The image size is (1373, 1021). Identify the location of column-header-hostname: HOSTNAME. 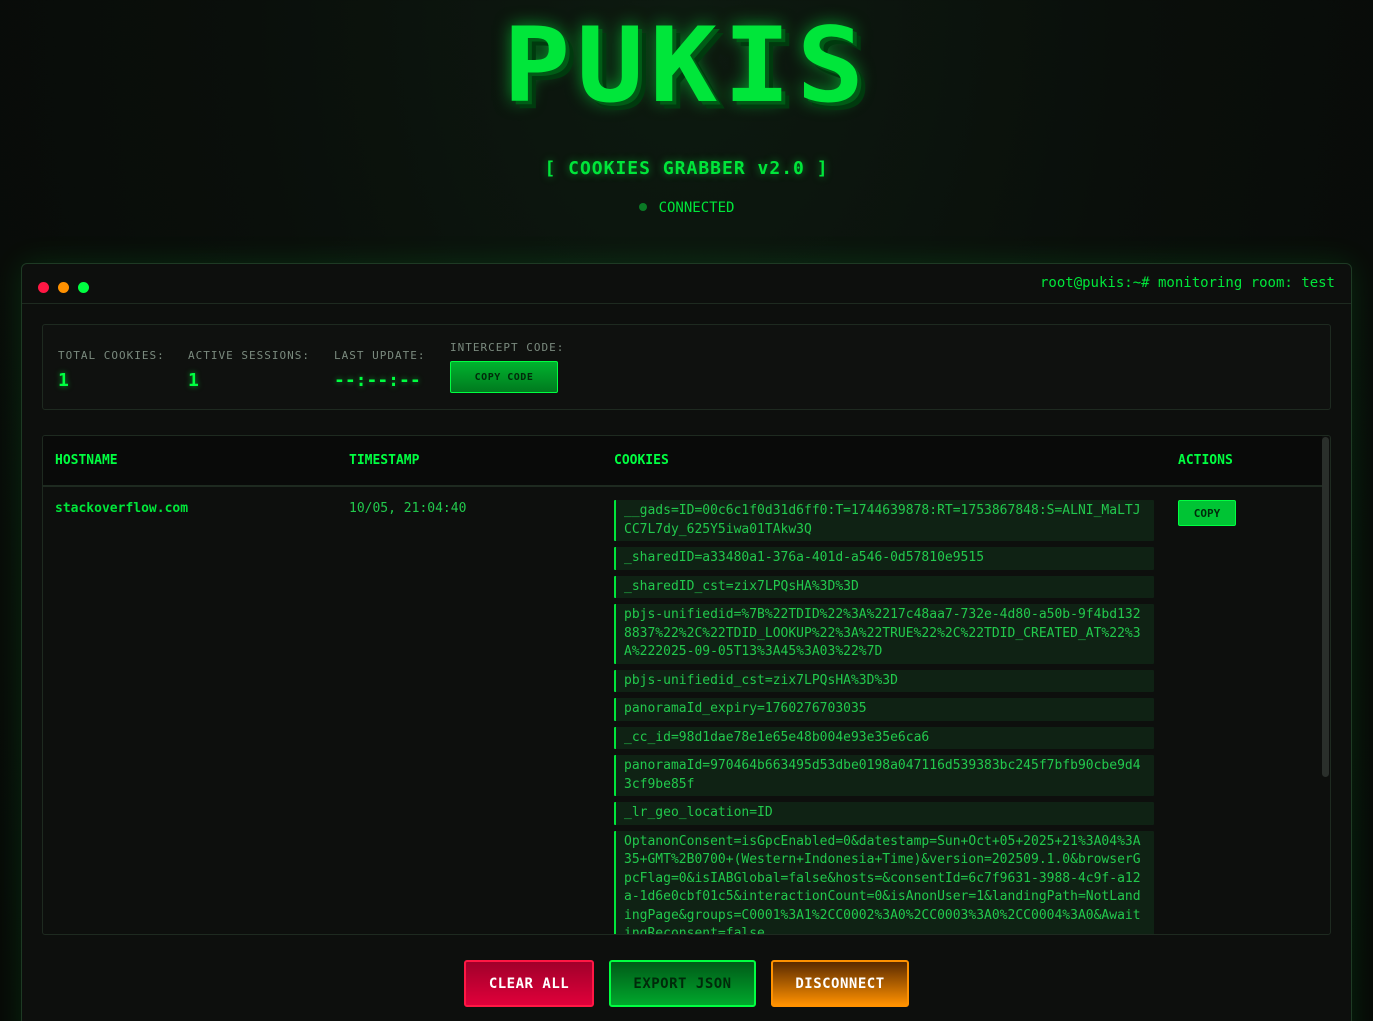
(86, 460).